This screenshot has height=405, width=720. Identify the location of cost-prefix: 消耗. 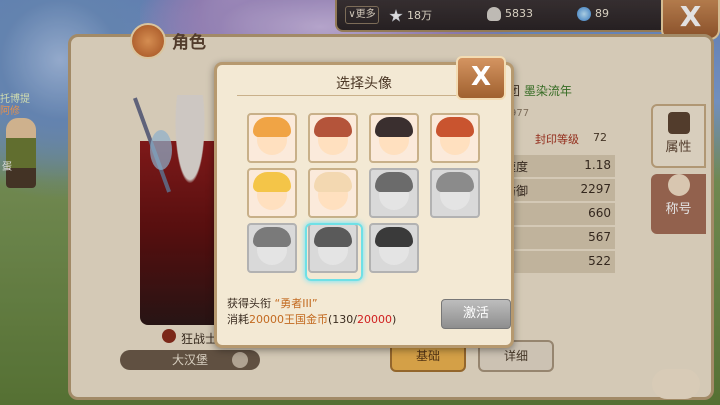
(238, 319).